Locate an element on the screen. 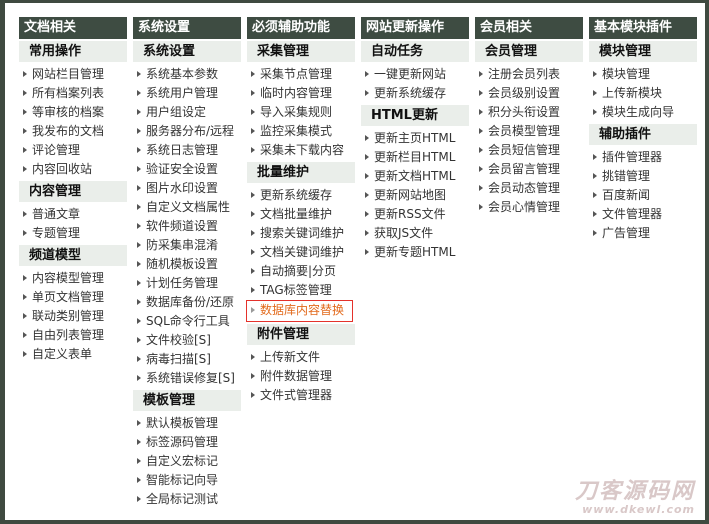  menu-link: 数据库备份/还原 is located at coordinates (187, 302).